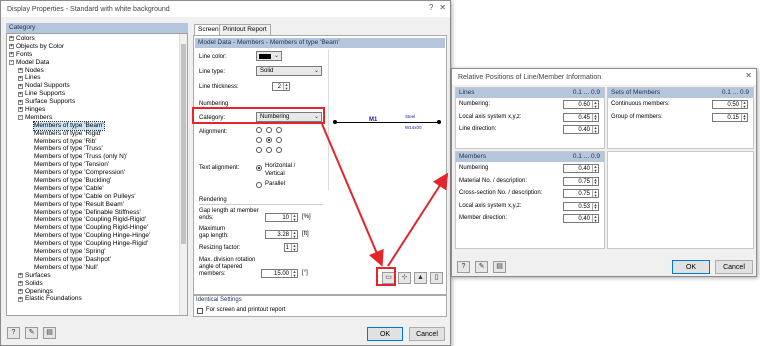 The image size is (760, 346). I want to click on tree-item: Members of type 'Beam', so click(98, 125).